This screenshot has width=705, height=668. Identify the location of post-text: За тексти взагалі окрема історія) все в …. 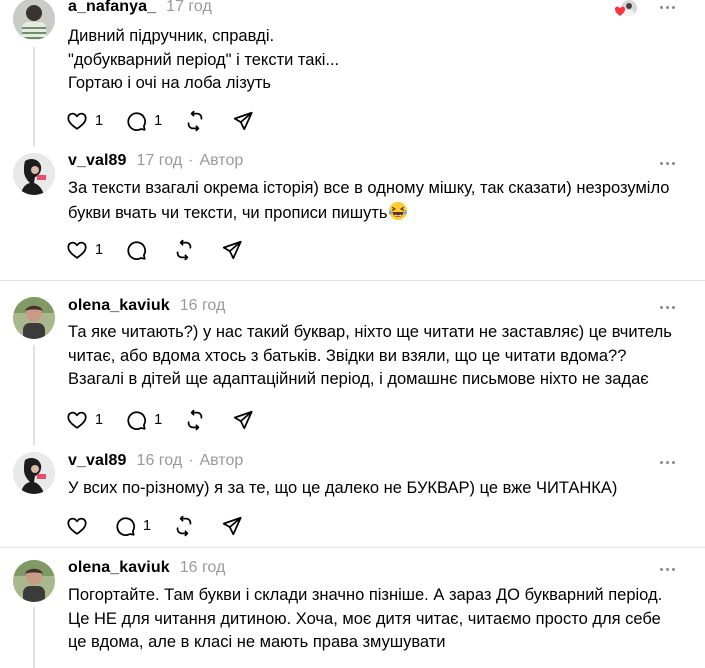
(378, 201).